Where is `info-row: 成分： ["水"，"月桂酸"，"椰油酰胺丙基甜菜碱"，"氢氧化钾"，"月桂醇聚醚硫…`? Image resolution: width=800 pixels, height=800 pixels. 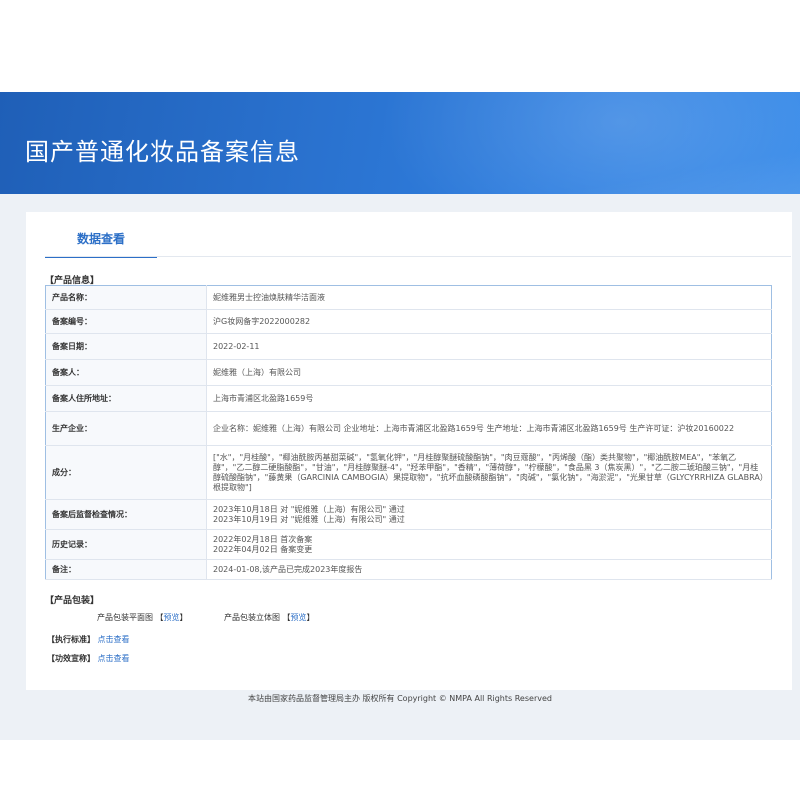
info-row: 成分： ["水"，"月桂酸"，"椰油酰胺丙基甜菜碱"，"氢氧化钾"，"月桂醇聚醚硫… is located at coordinates (408, 472).